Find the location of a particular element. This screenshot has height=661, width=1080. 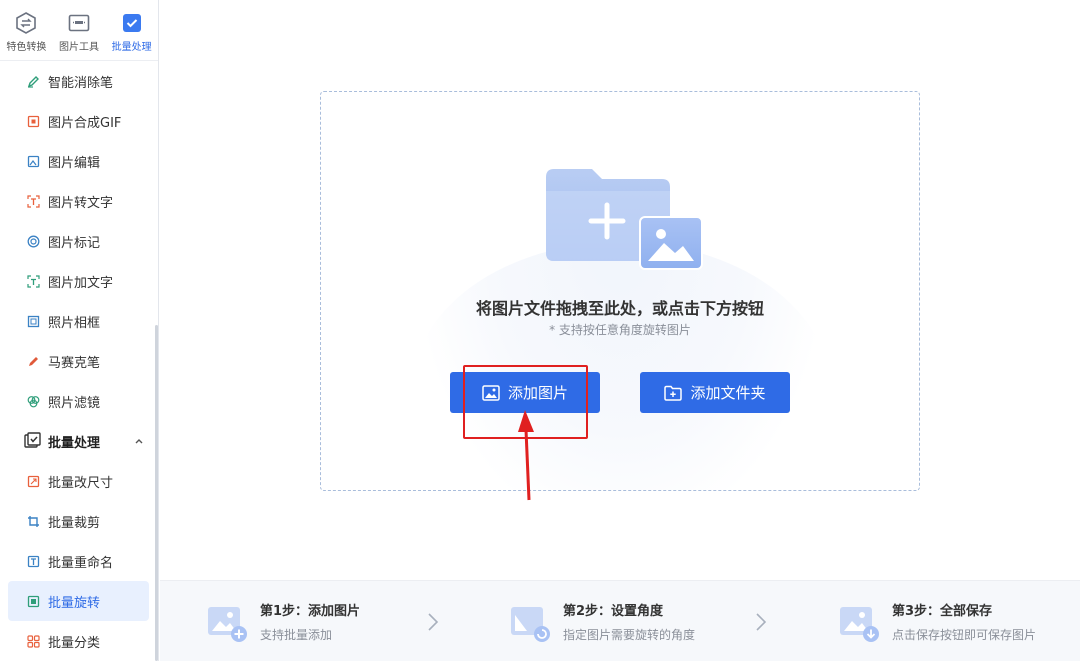

add-folder-label: 添加文件夹 is located at coordinates (728, 393).